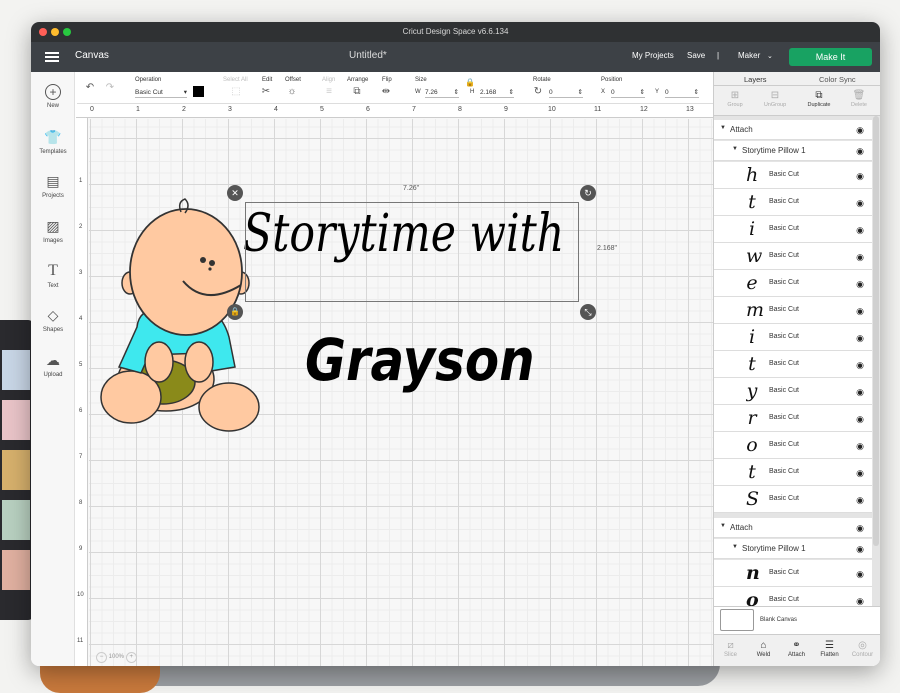 Image resolution: width=900 pixels, height=693 pixels. I want to click on contour-button: ◎ Contour, so click(862, 648).